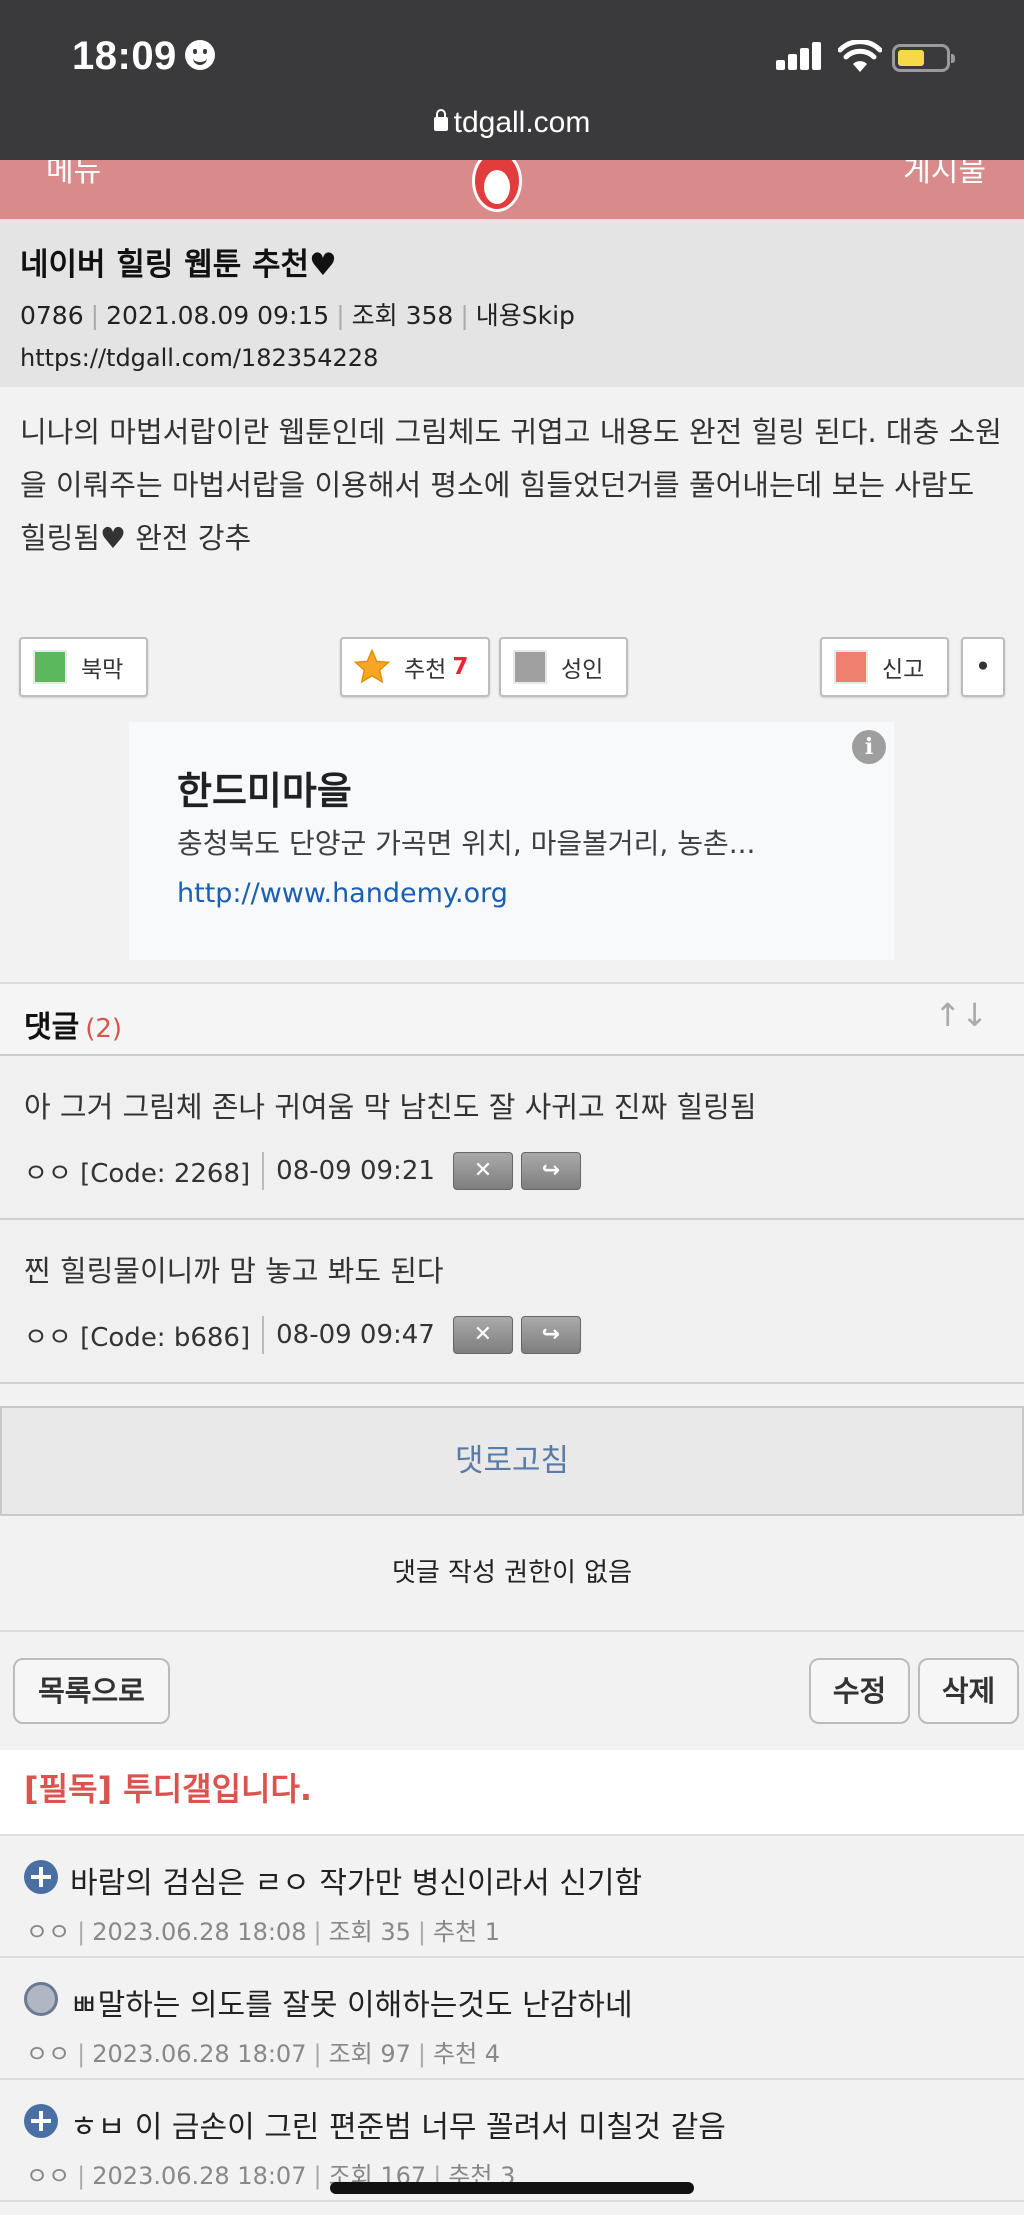 Image resolution: width=1024 pixels, height=2215 pixels. Describe the element at coordinates (800, 56) in the screenshot. I see `cellular-signal-icon` at that location.